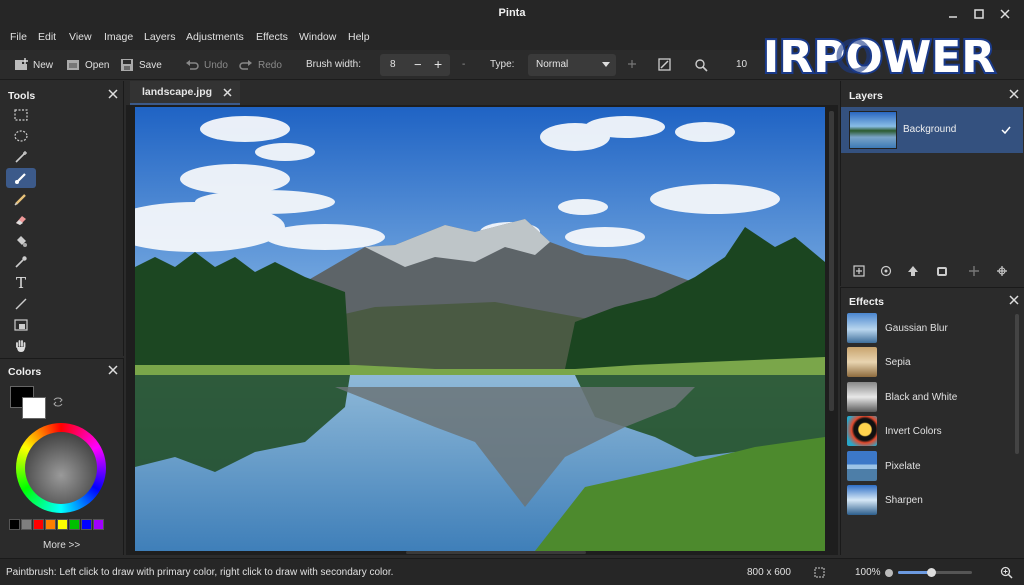  Describe the element at coordinates (33, 65) in the screenshot. I see `new-button: New` at that location.